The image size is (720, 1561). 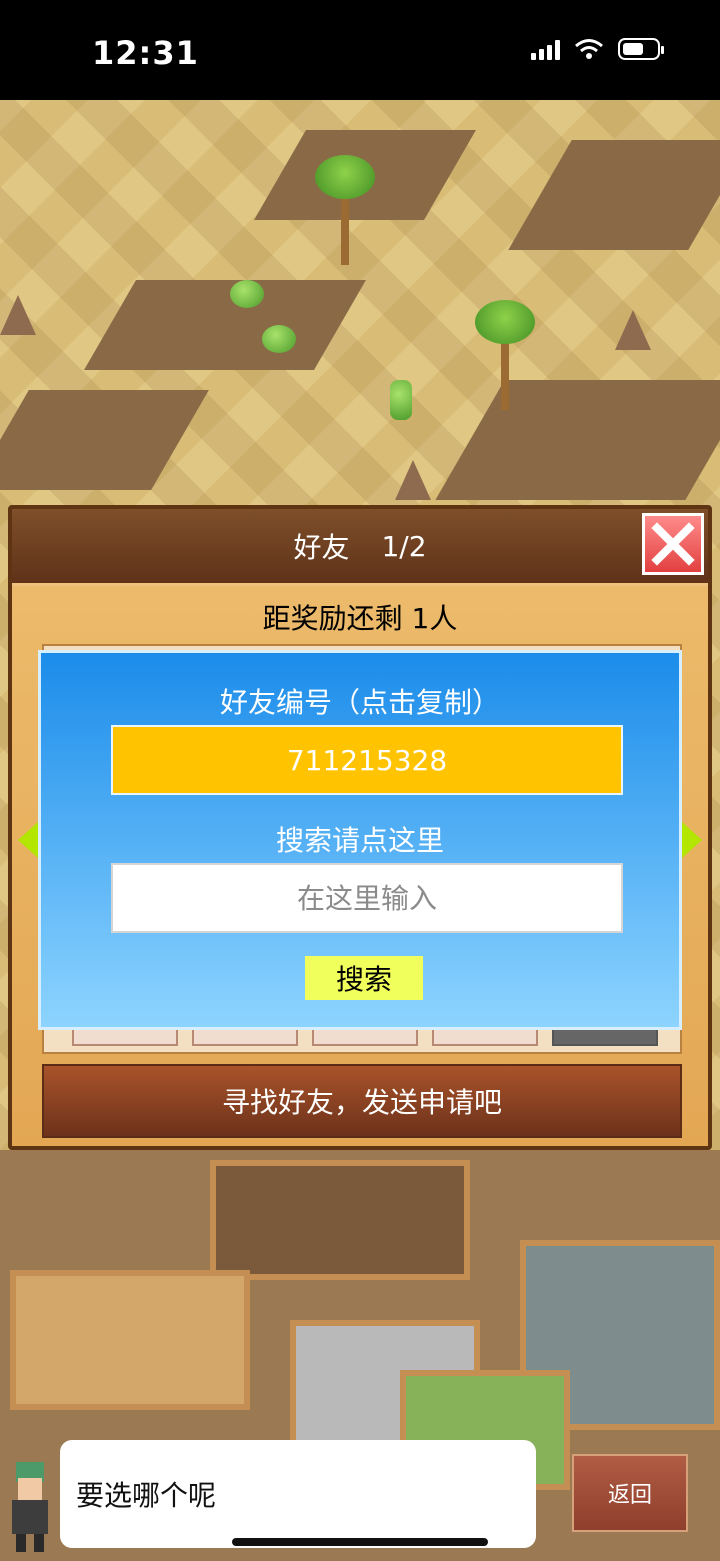 I want to click on reward-text: 距奖励还剩 1人, so click(x=360, y=618).